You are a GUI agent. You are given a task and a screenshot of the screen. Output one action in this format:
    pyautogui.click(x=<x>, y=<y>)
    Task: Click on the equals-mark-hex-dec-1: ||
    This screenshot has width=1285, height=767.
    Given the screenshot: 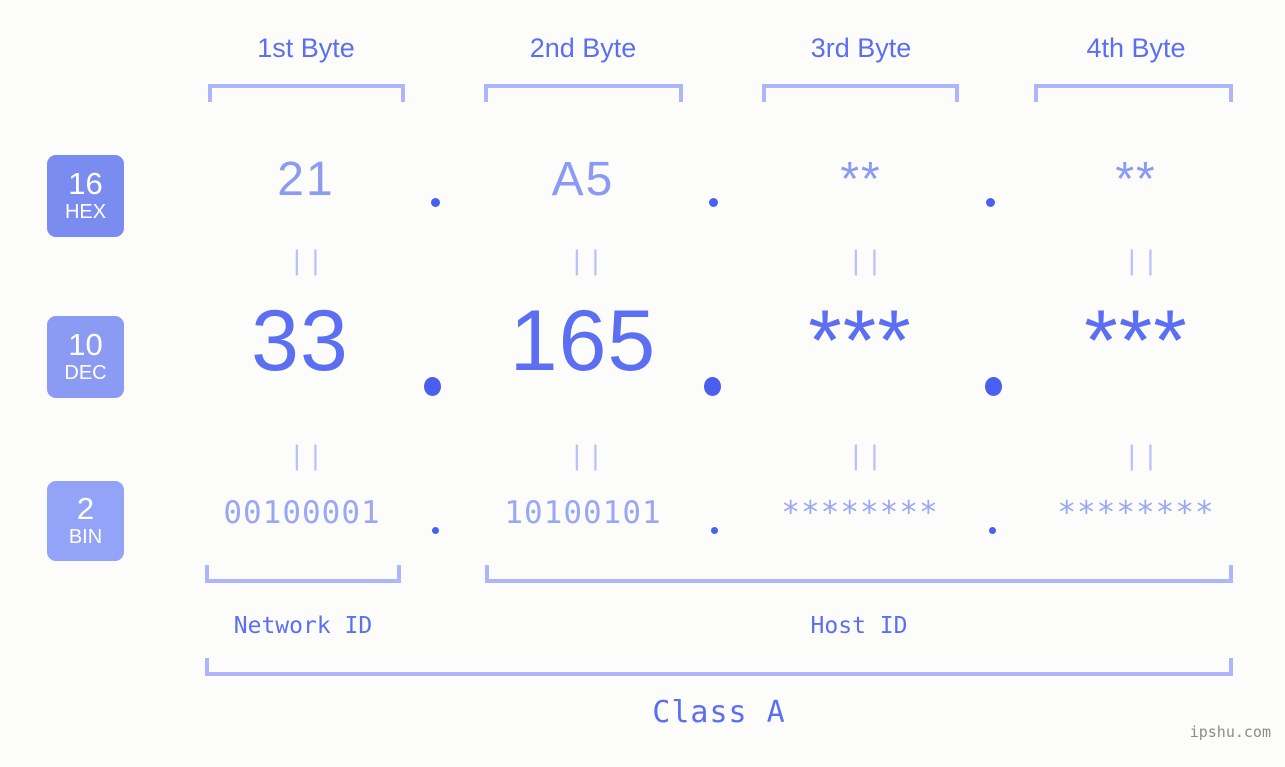 What is the action you would take?
    pyautogui.click(x=308, y=261)
    